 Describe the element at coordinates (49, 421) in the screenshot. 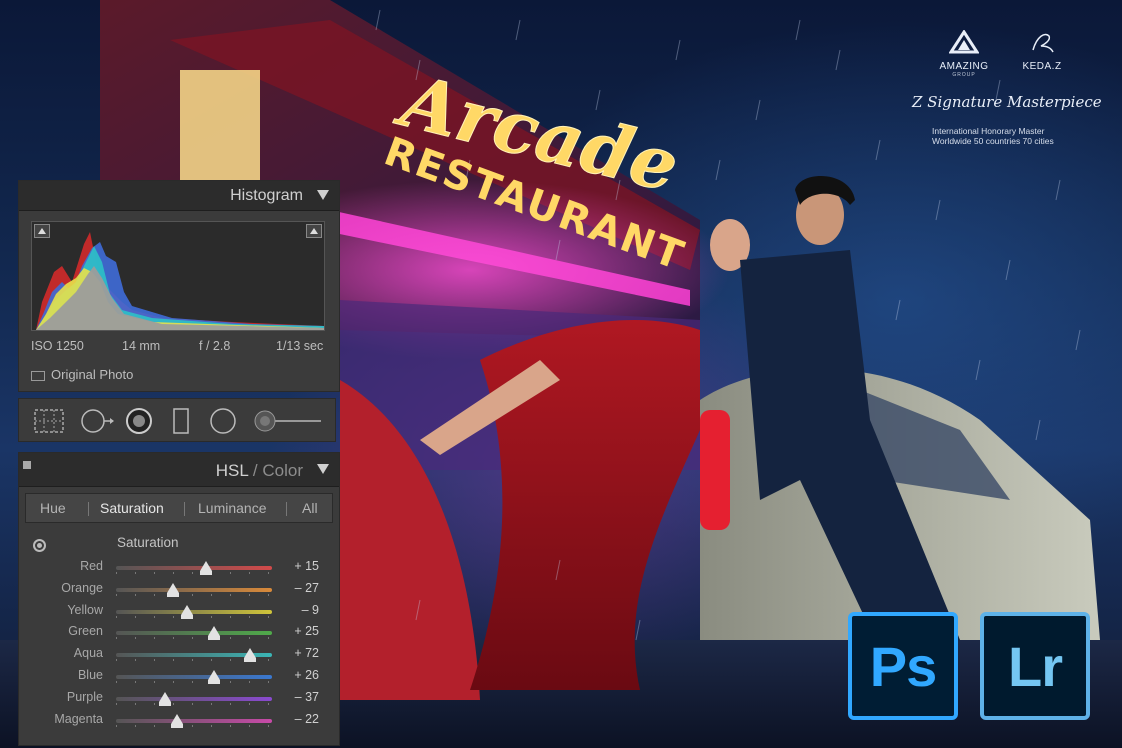

I see `grid-icon` at that location.